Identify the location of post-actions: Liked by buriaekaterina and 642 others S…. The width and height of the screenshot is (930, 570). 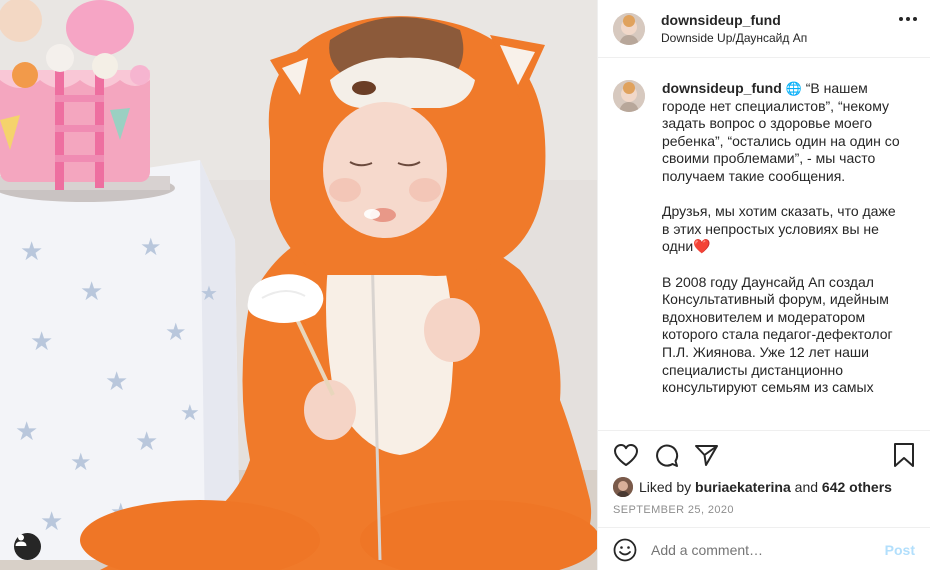
(764, 500).